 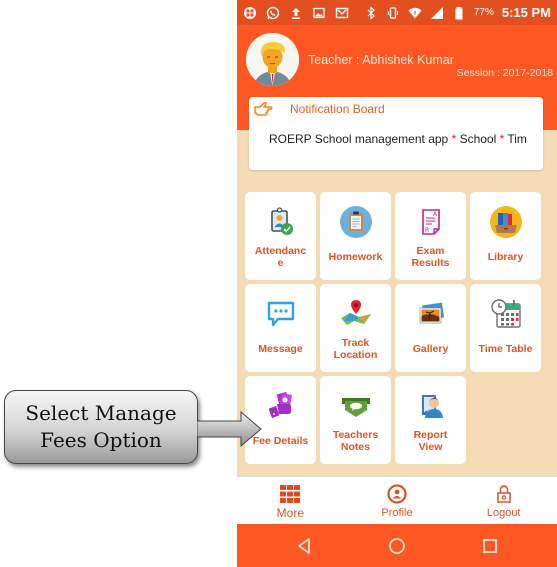 What do you see at coordinates (430, 236) in the screenshot?
I see `tile-exam-results: A⁺ R Exam Results` at bounding box center [430, 236].